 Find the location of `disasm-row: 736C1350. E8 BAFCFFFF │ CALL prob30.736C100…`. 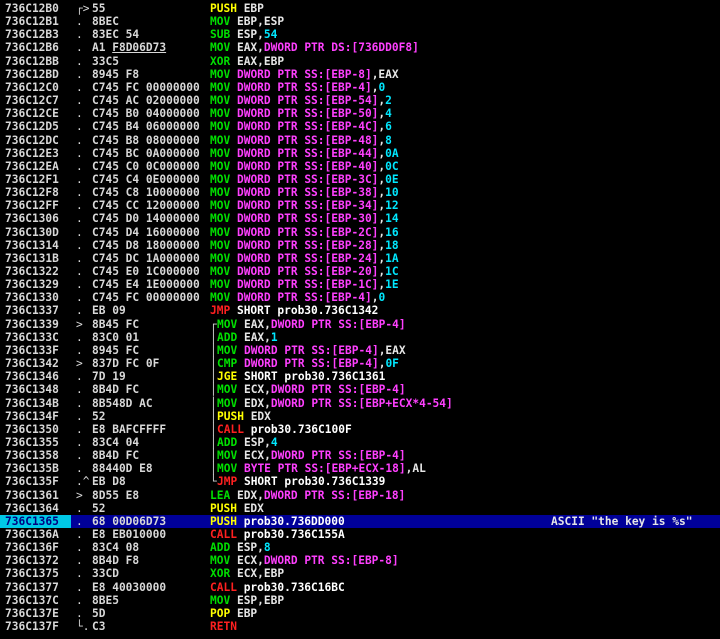

disasm-row: 736C1350. E8 BAFCFFFF │ CALL prob30.736C100… is located at coordinates (360, 429).